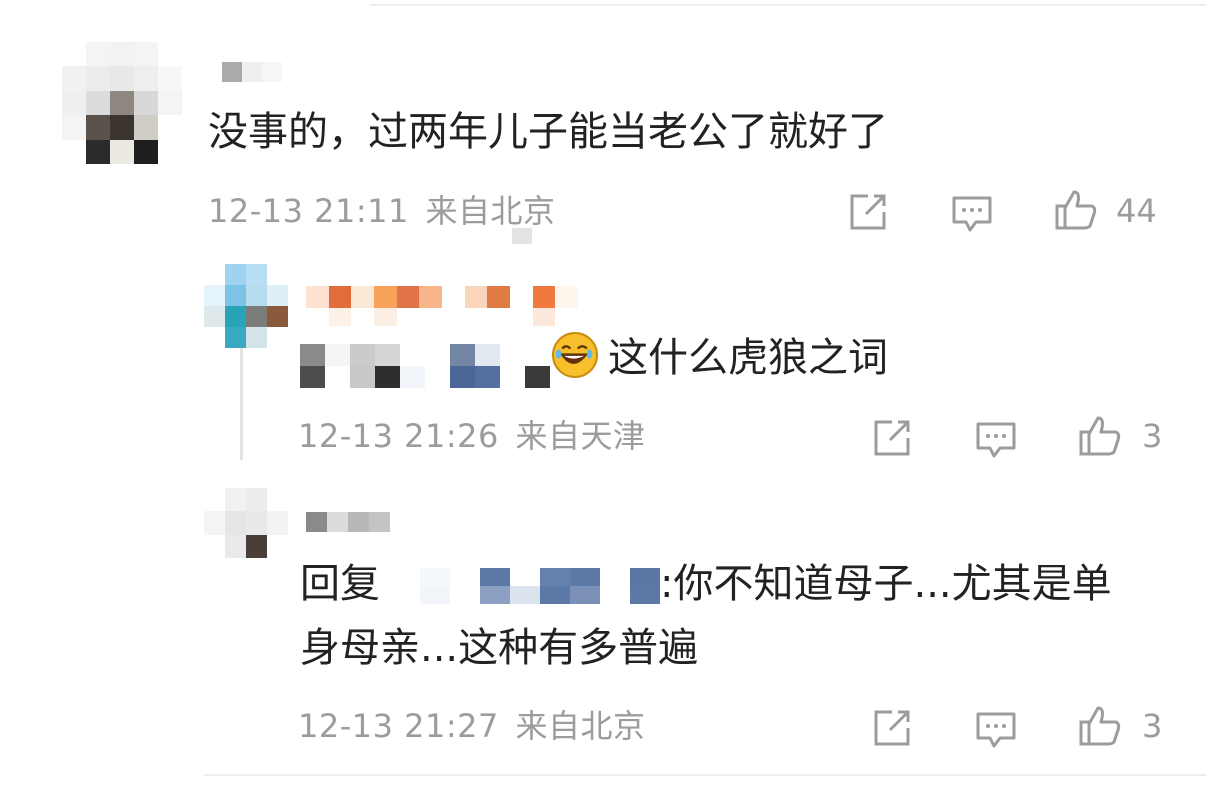  I want to click on reply-prefix: 回复, so click(340, 584).